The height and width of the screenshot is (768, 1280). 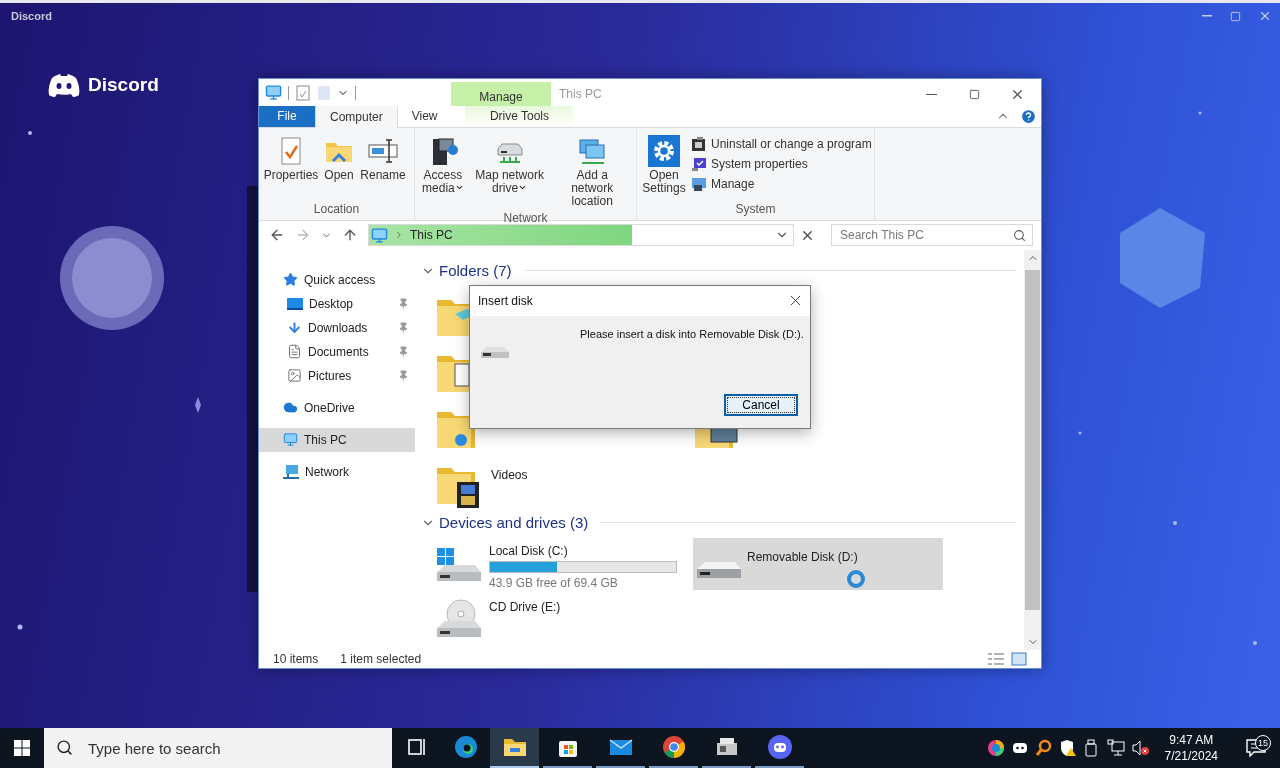 What do you see at coordinates (779, 747) in the screenshot?
I see `discord-icon` at bounding box center [779, 747].